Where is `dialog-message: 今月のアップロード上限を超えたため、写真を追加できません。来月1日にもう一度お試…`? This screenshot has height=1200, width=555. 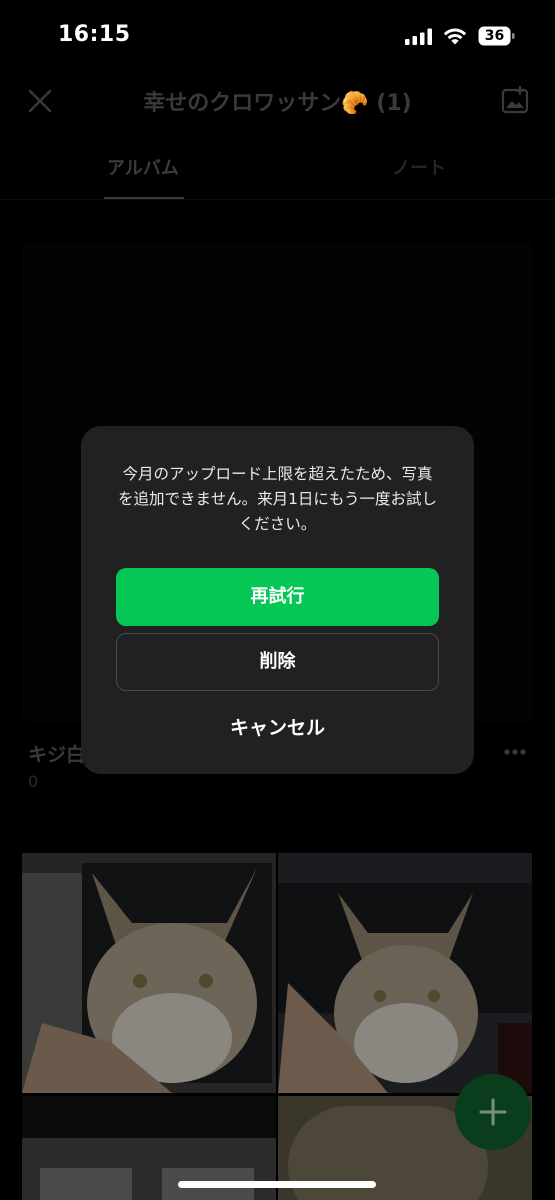 dialog-message: 今月のアップロード上限を超えたため、写真を追加できません。来月1日にもう一度お試… is located at coordinates (277, 499).